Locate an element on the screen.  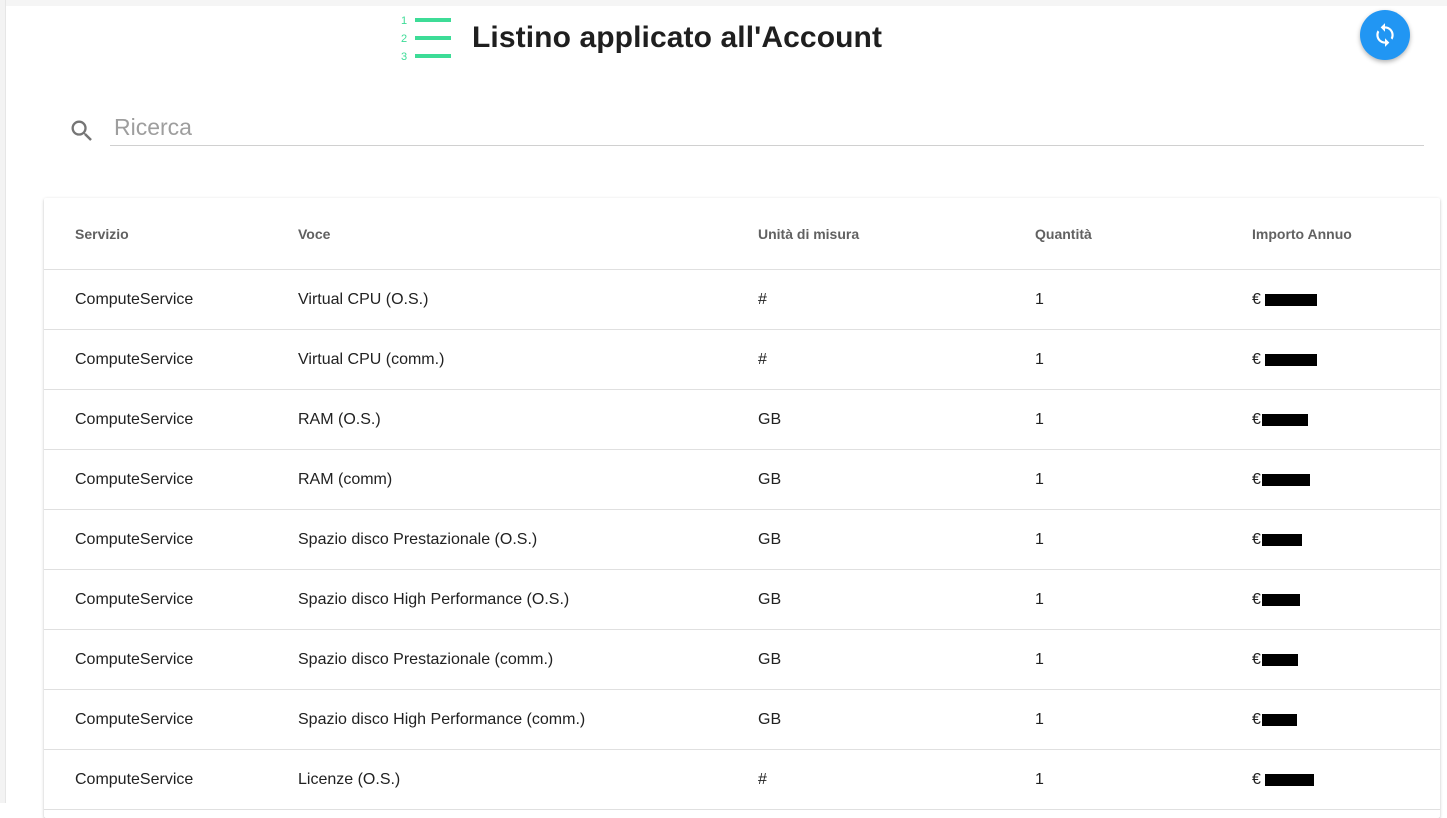
list-number: 1 is located at coordinates (404, 21).